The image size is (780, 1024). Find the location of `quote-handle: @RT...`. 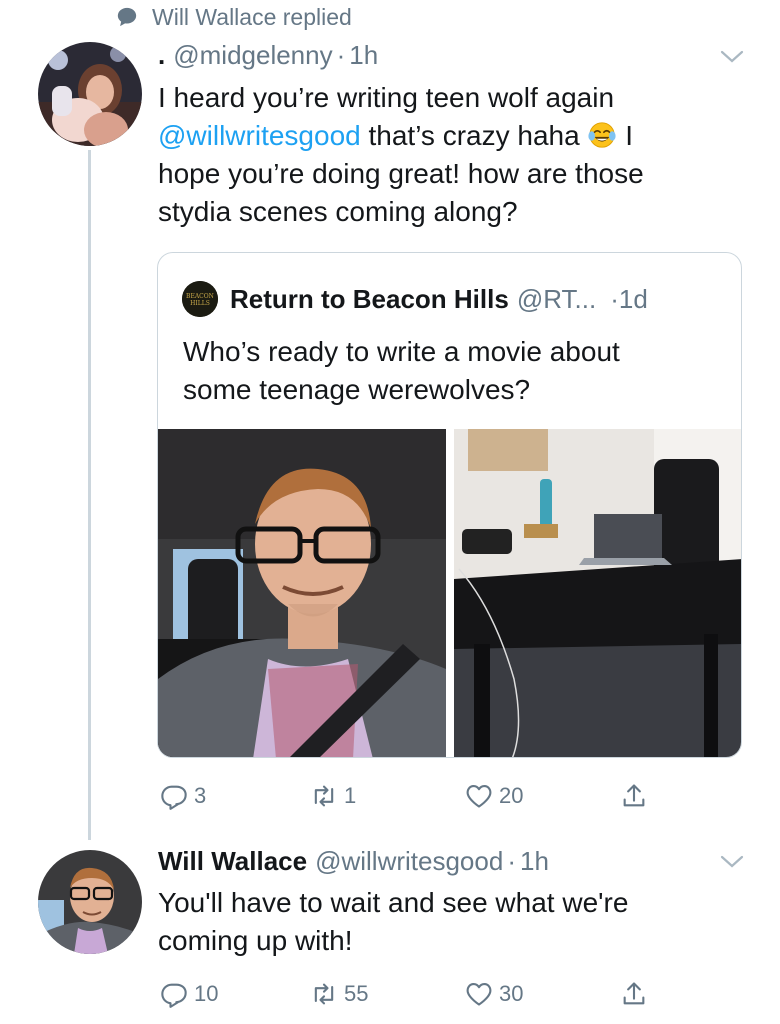

quote-handle: @RT... is located at coordinates (556, 299).